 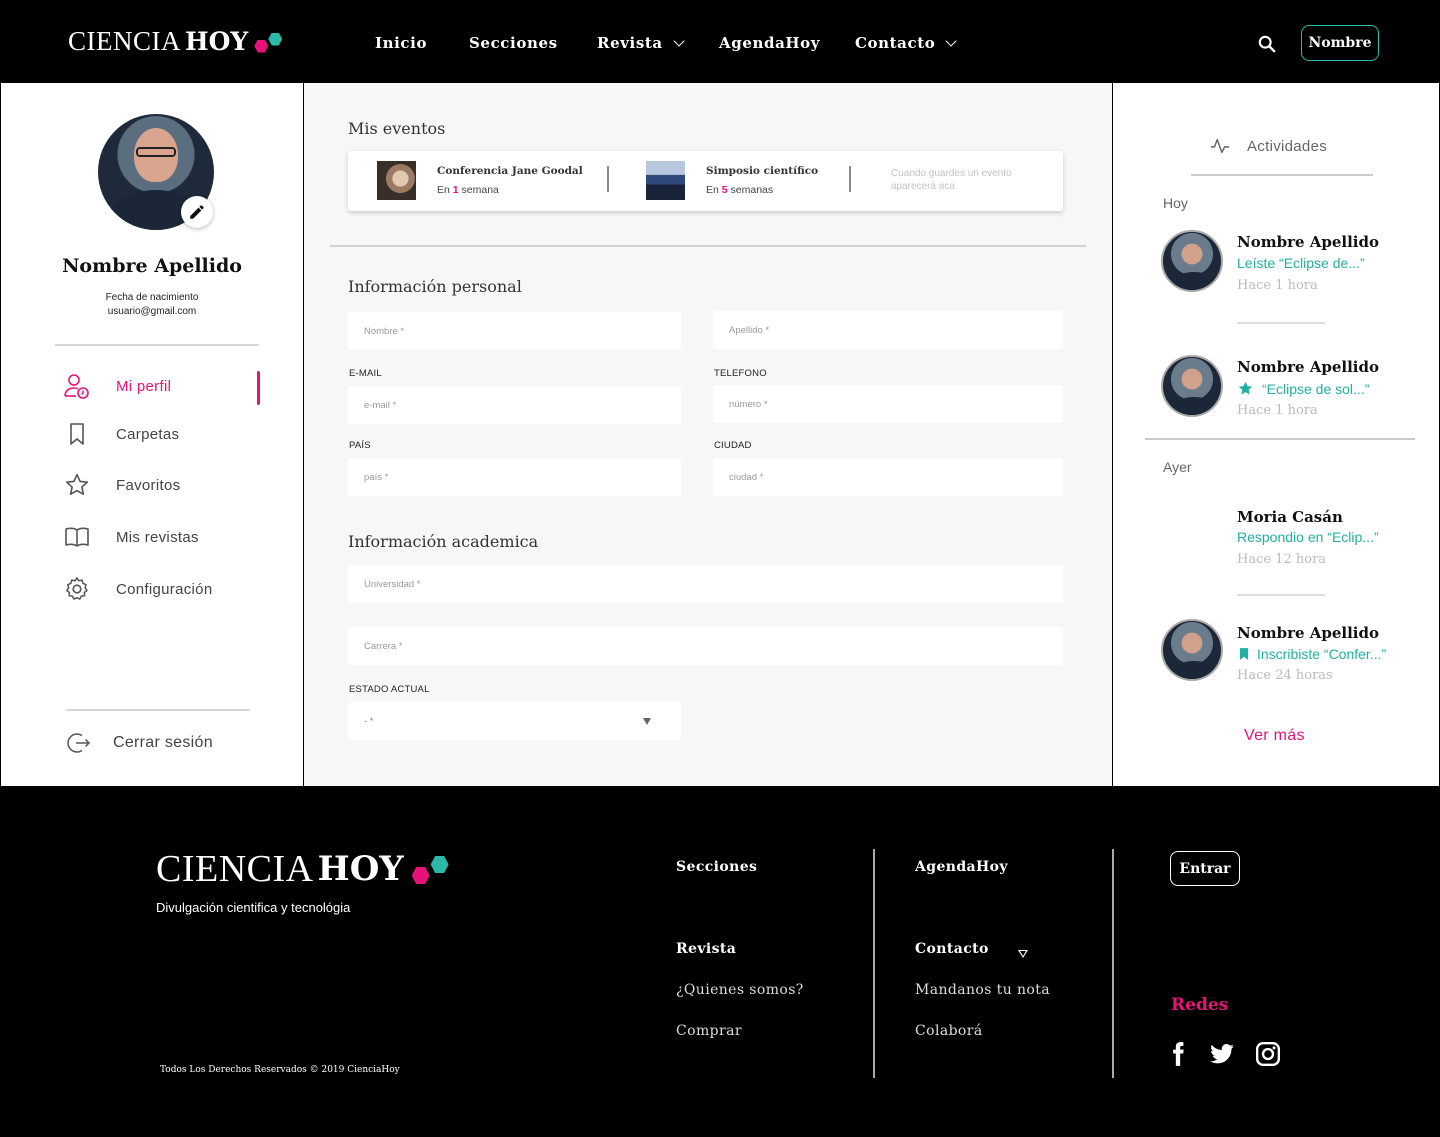 I want to click on telefono-input, so click(x=888, y=404).